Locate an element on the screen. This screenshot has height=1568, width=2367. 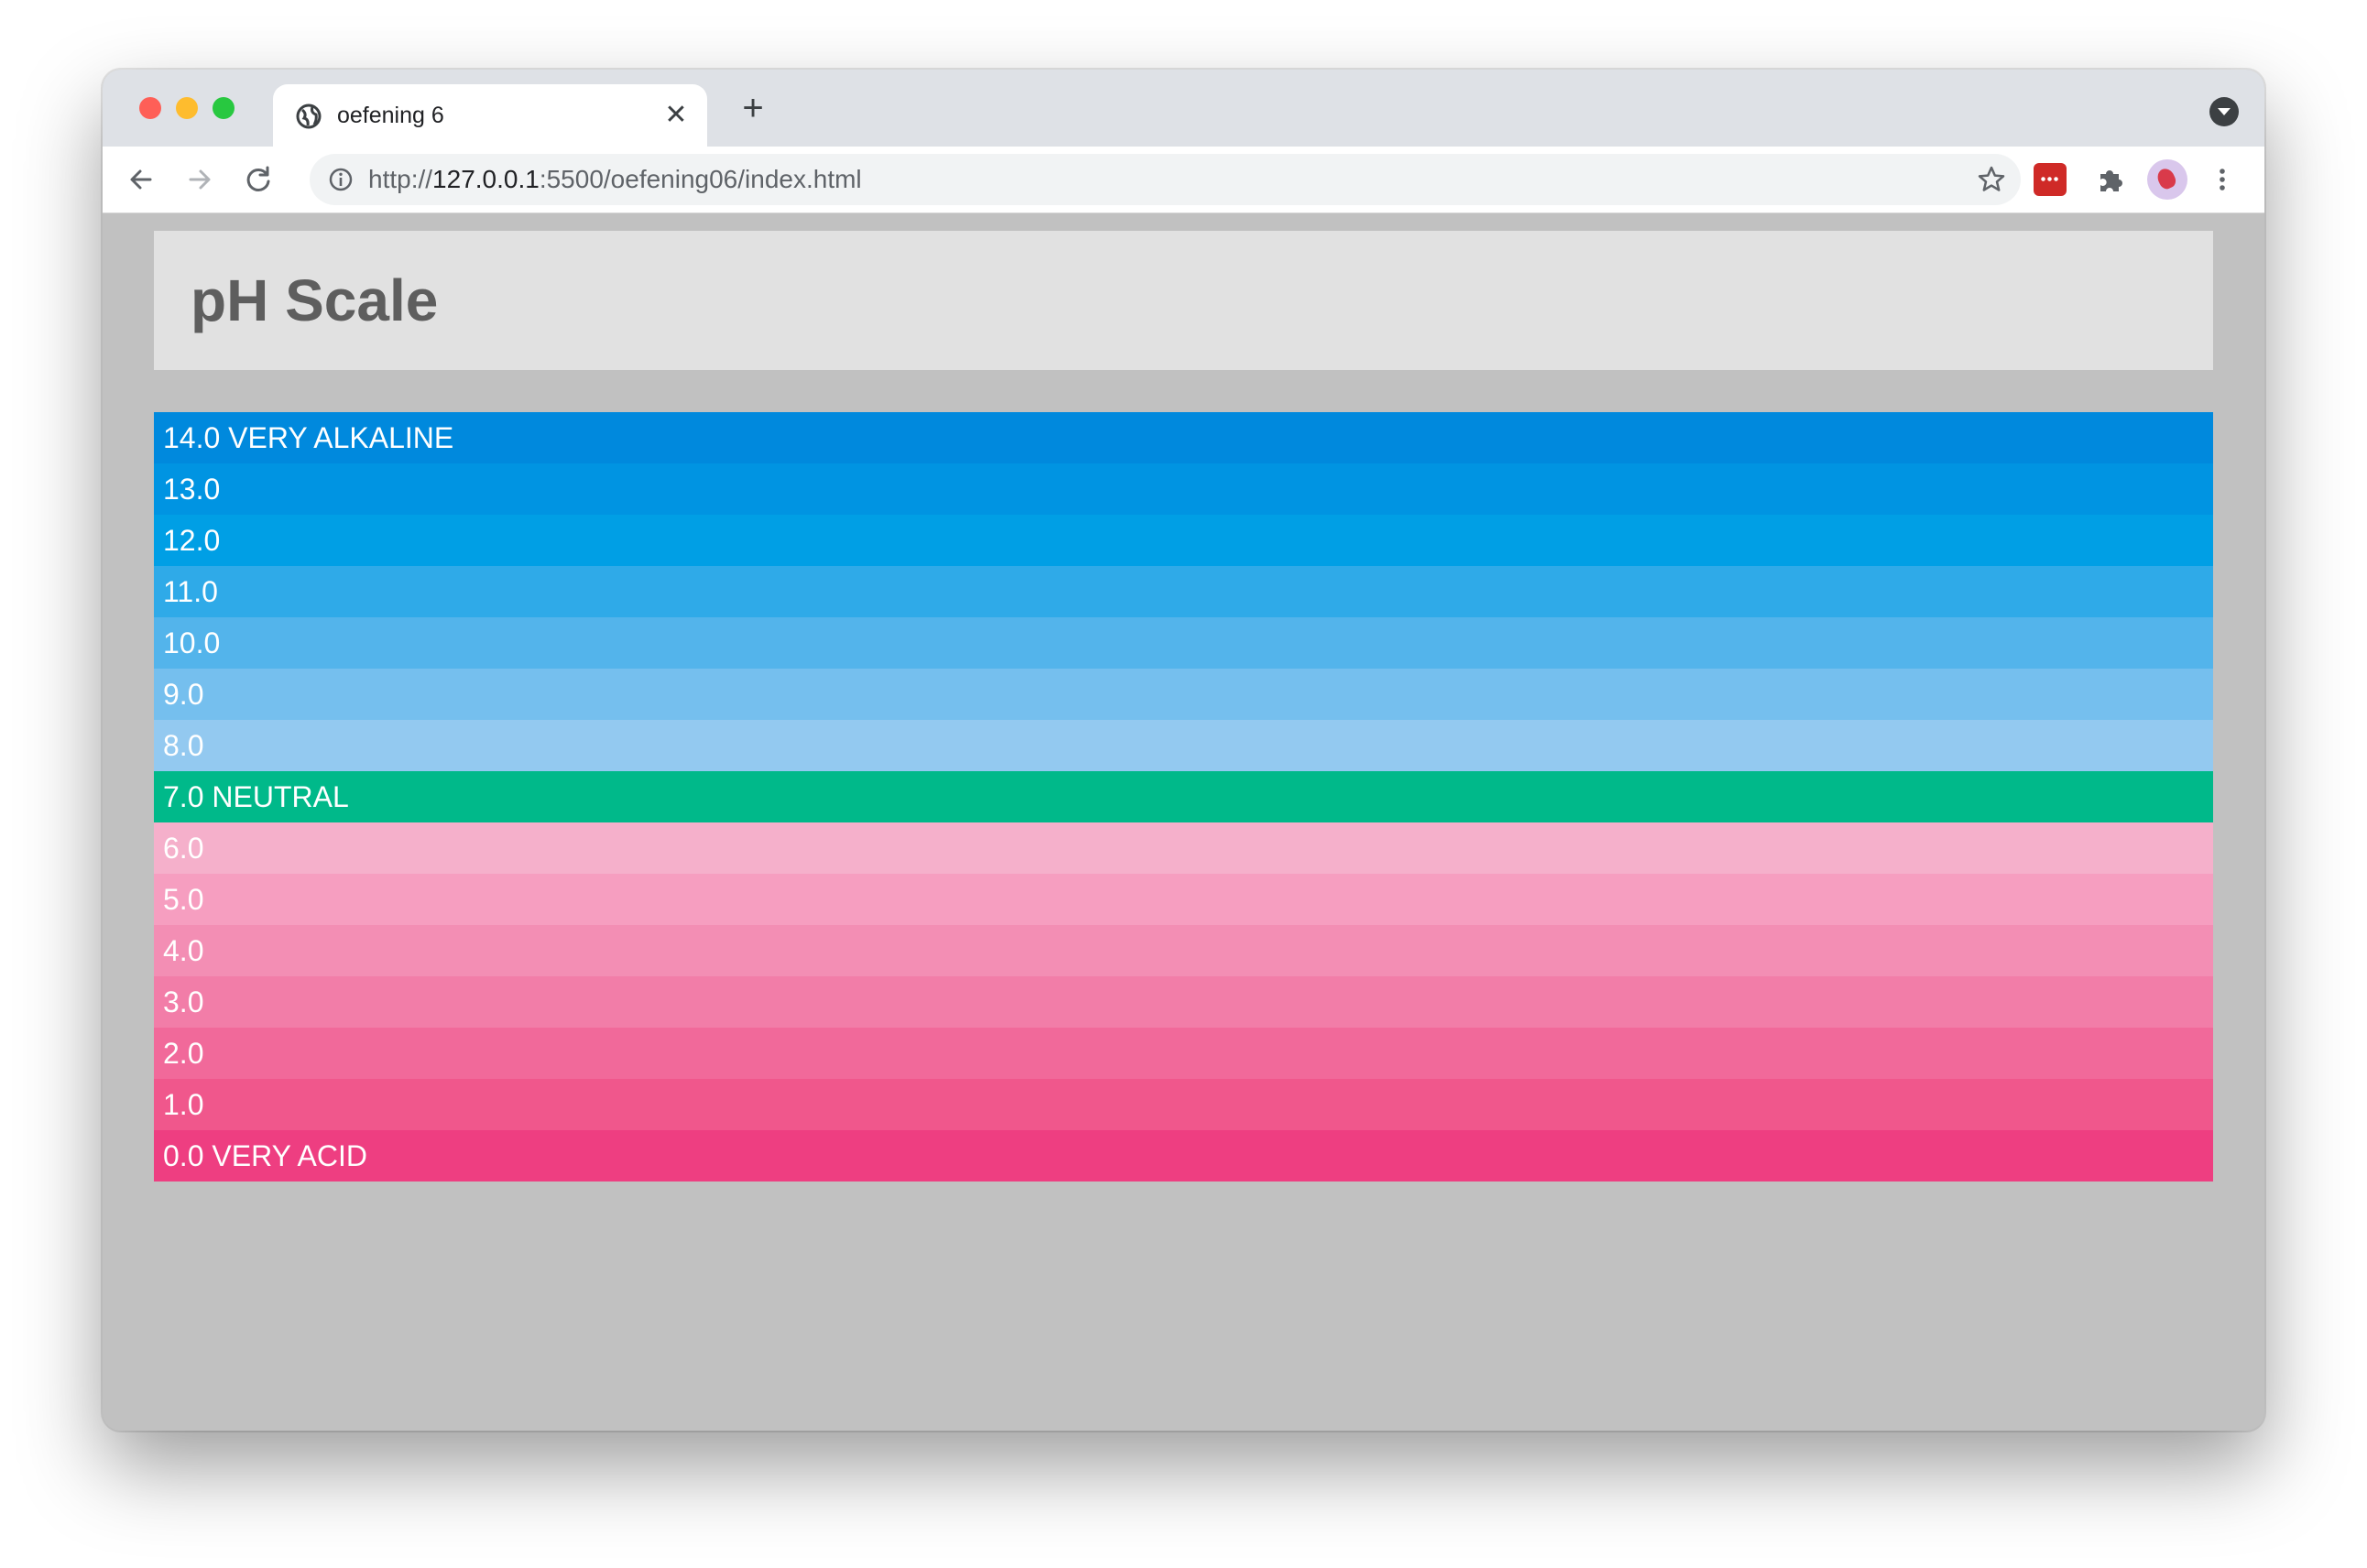
ph-scale-row: 14.0 VERY ALKALINE is located at coordinates (1183, 437).